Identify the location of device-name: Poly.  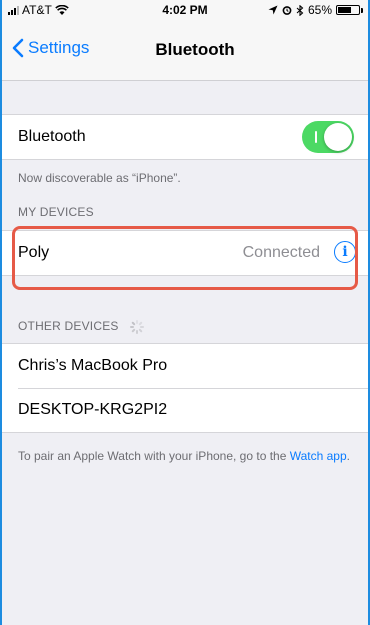
(34, 252).